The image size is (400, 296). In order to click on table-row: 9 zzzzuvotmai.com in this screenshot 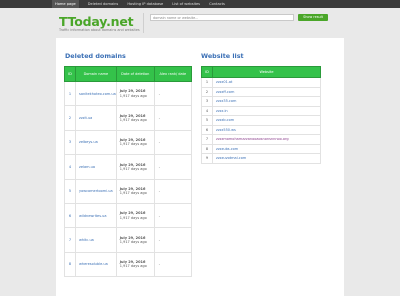, I will do `click(261, 158)`.